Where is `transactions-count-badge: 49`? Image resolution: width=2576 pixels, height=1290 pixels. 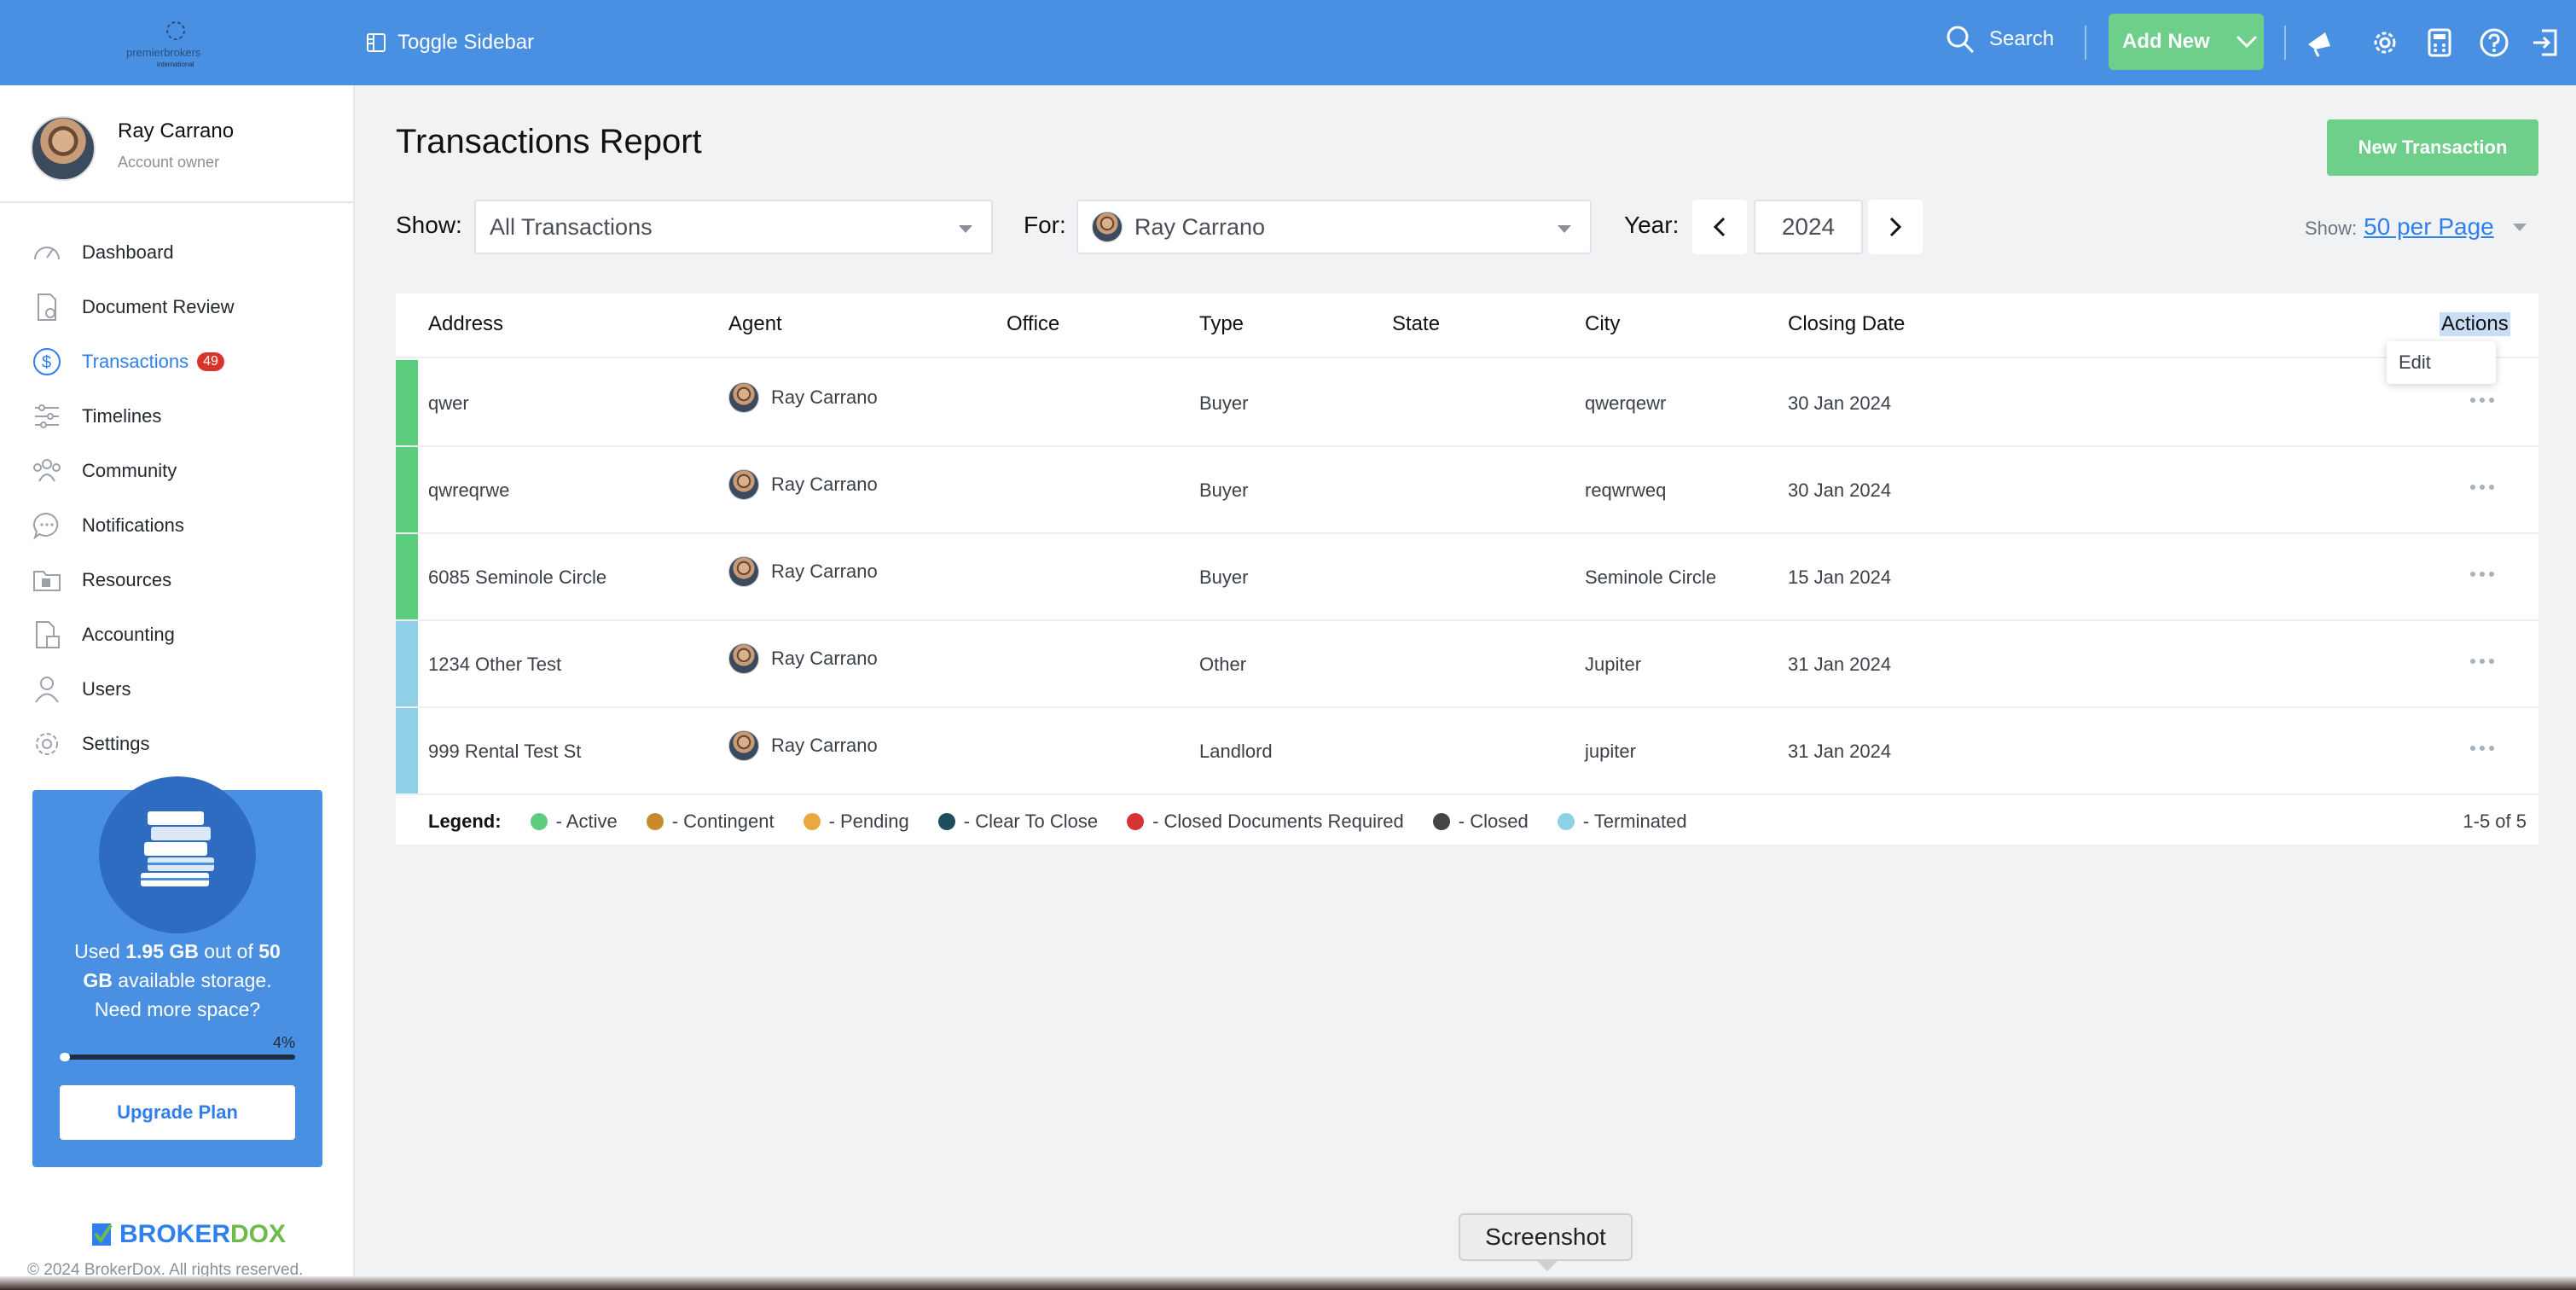 transactions-count-badge: 49 is located at coordinates (210, 361).